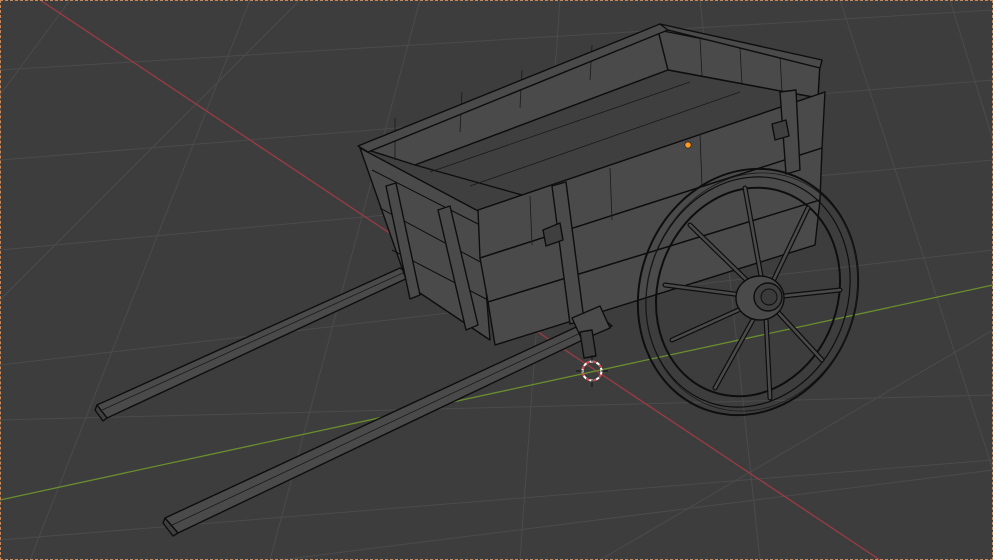 This screenshot has height=560, width=993. Describe the element at coordinates (253, 344) in the screenshot. I see `cart-shaft-left` at that location.